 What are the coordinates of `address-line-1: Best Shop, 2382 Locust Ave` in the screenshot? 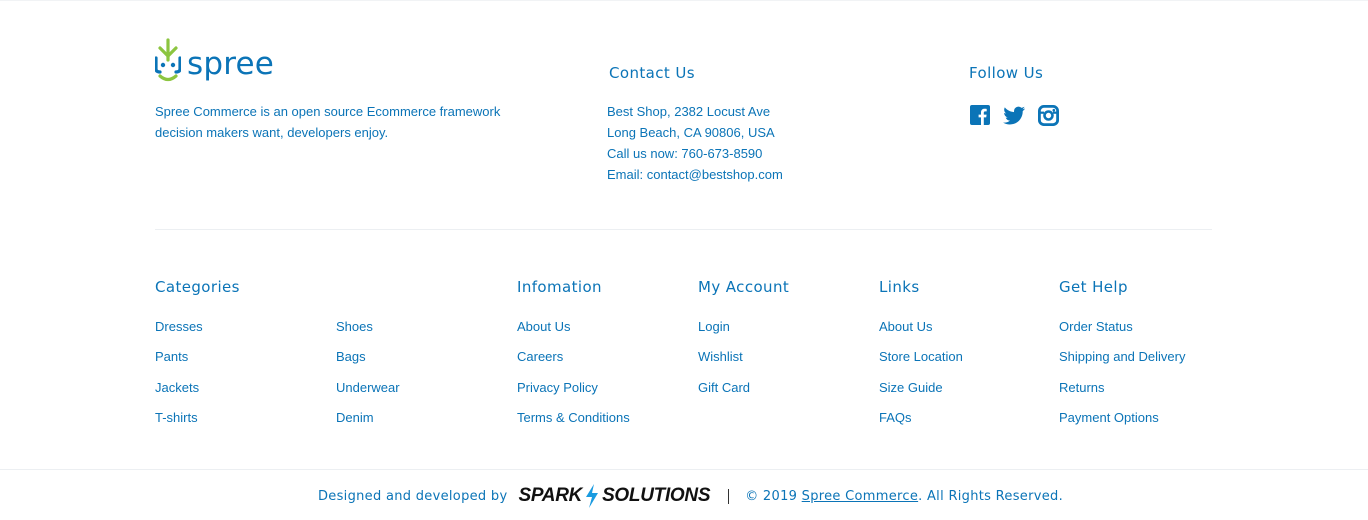 It's located at (689, 111).